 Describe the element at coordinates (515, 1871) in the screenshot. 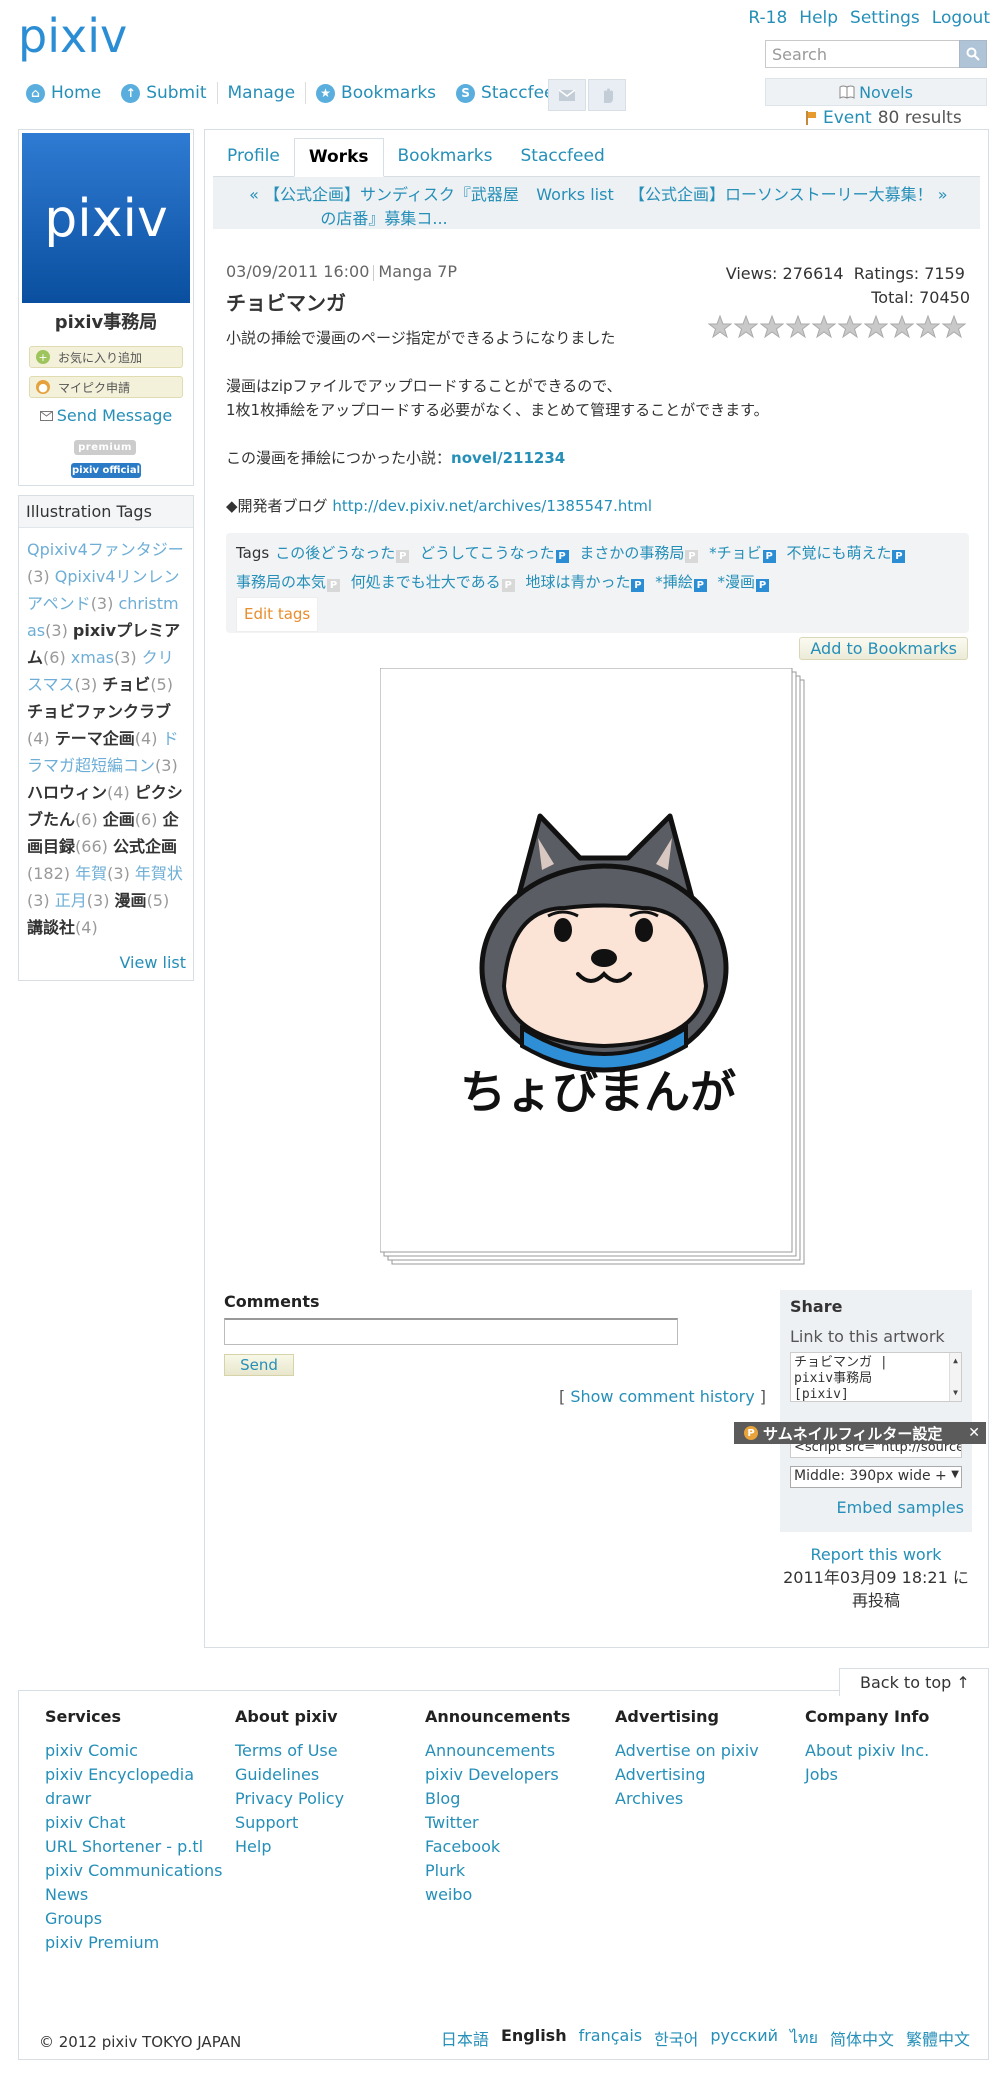

I see `footer-link: Plurk` at that location.